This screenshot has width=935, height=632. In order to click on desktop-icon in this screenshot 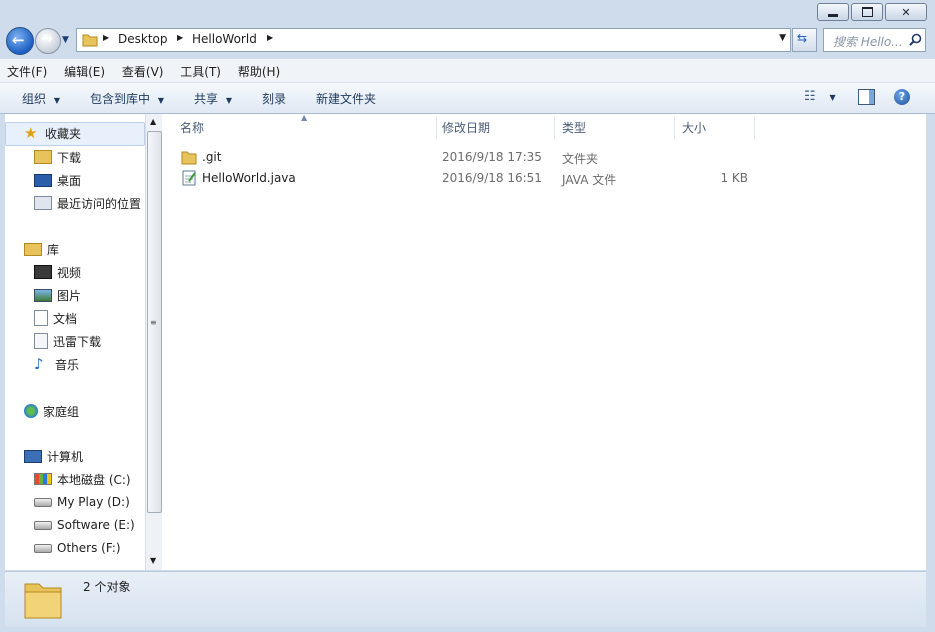, I will do `click(43, 180)`.